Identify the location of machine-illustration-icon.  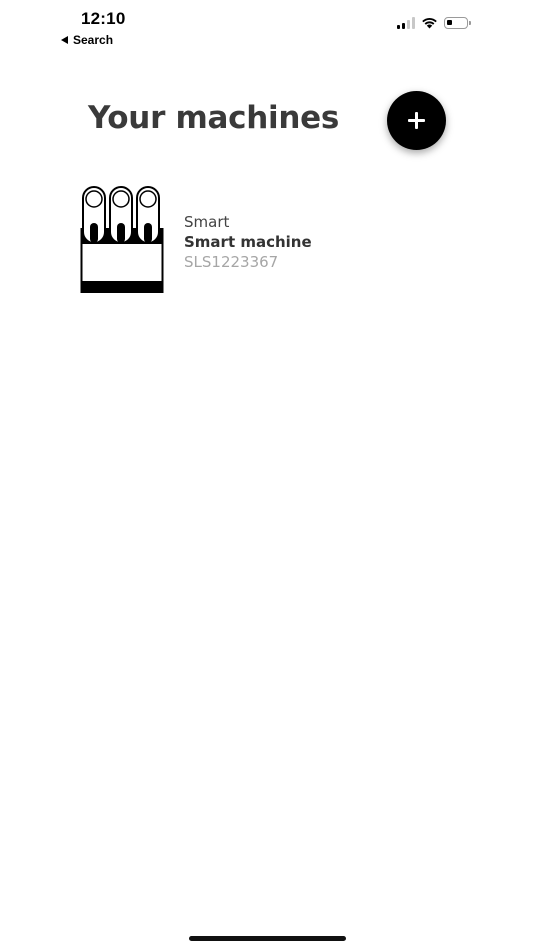
(122, 239).